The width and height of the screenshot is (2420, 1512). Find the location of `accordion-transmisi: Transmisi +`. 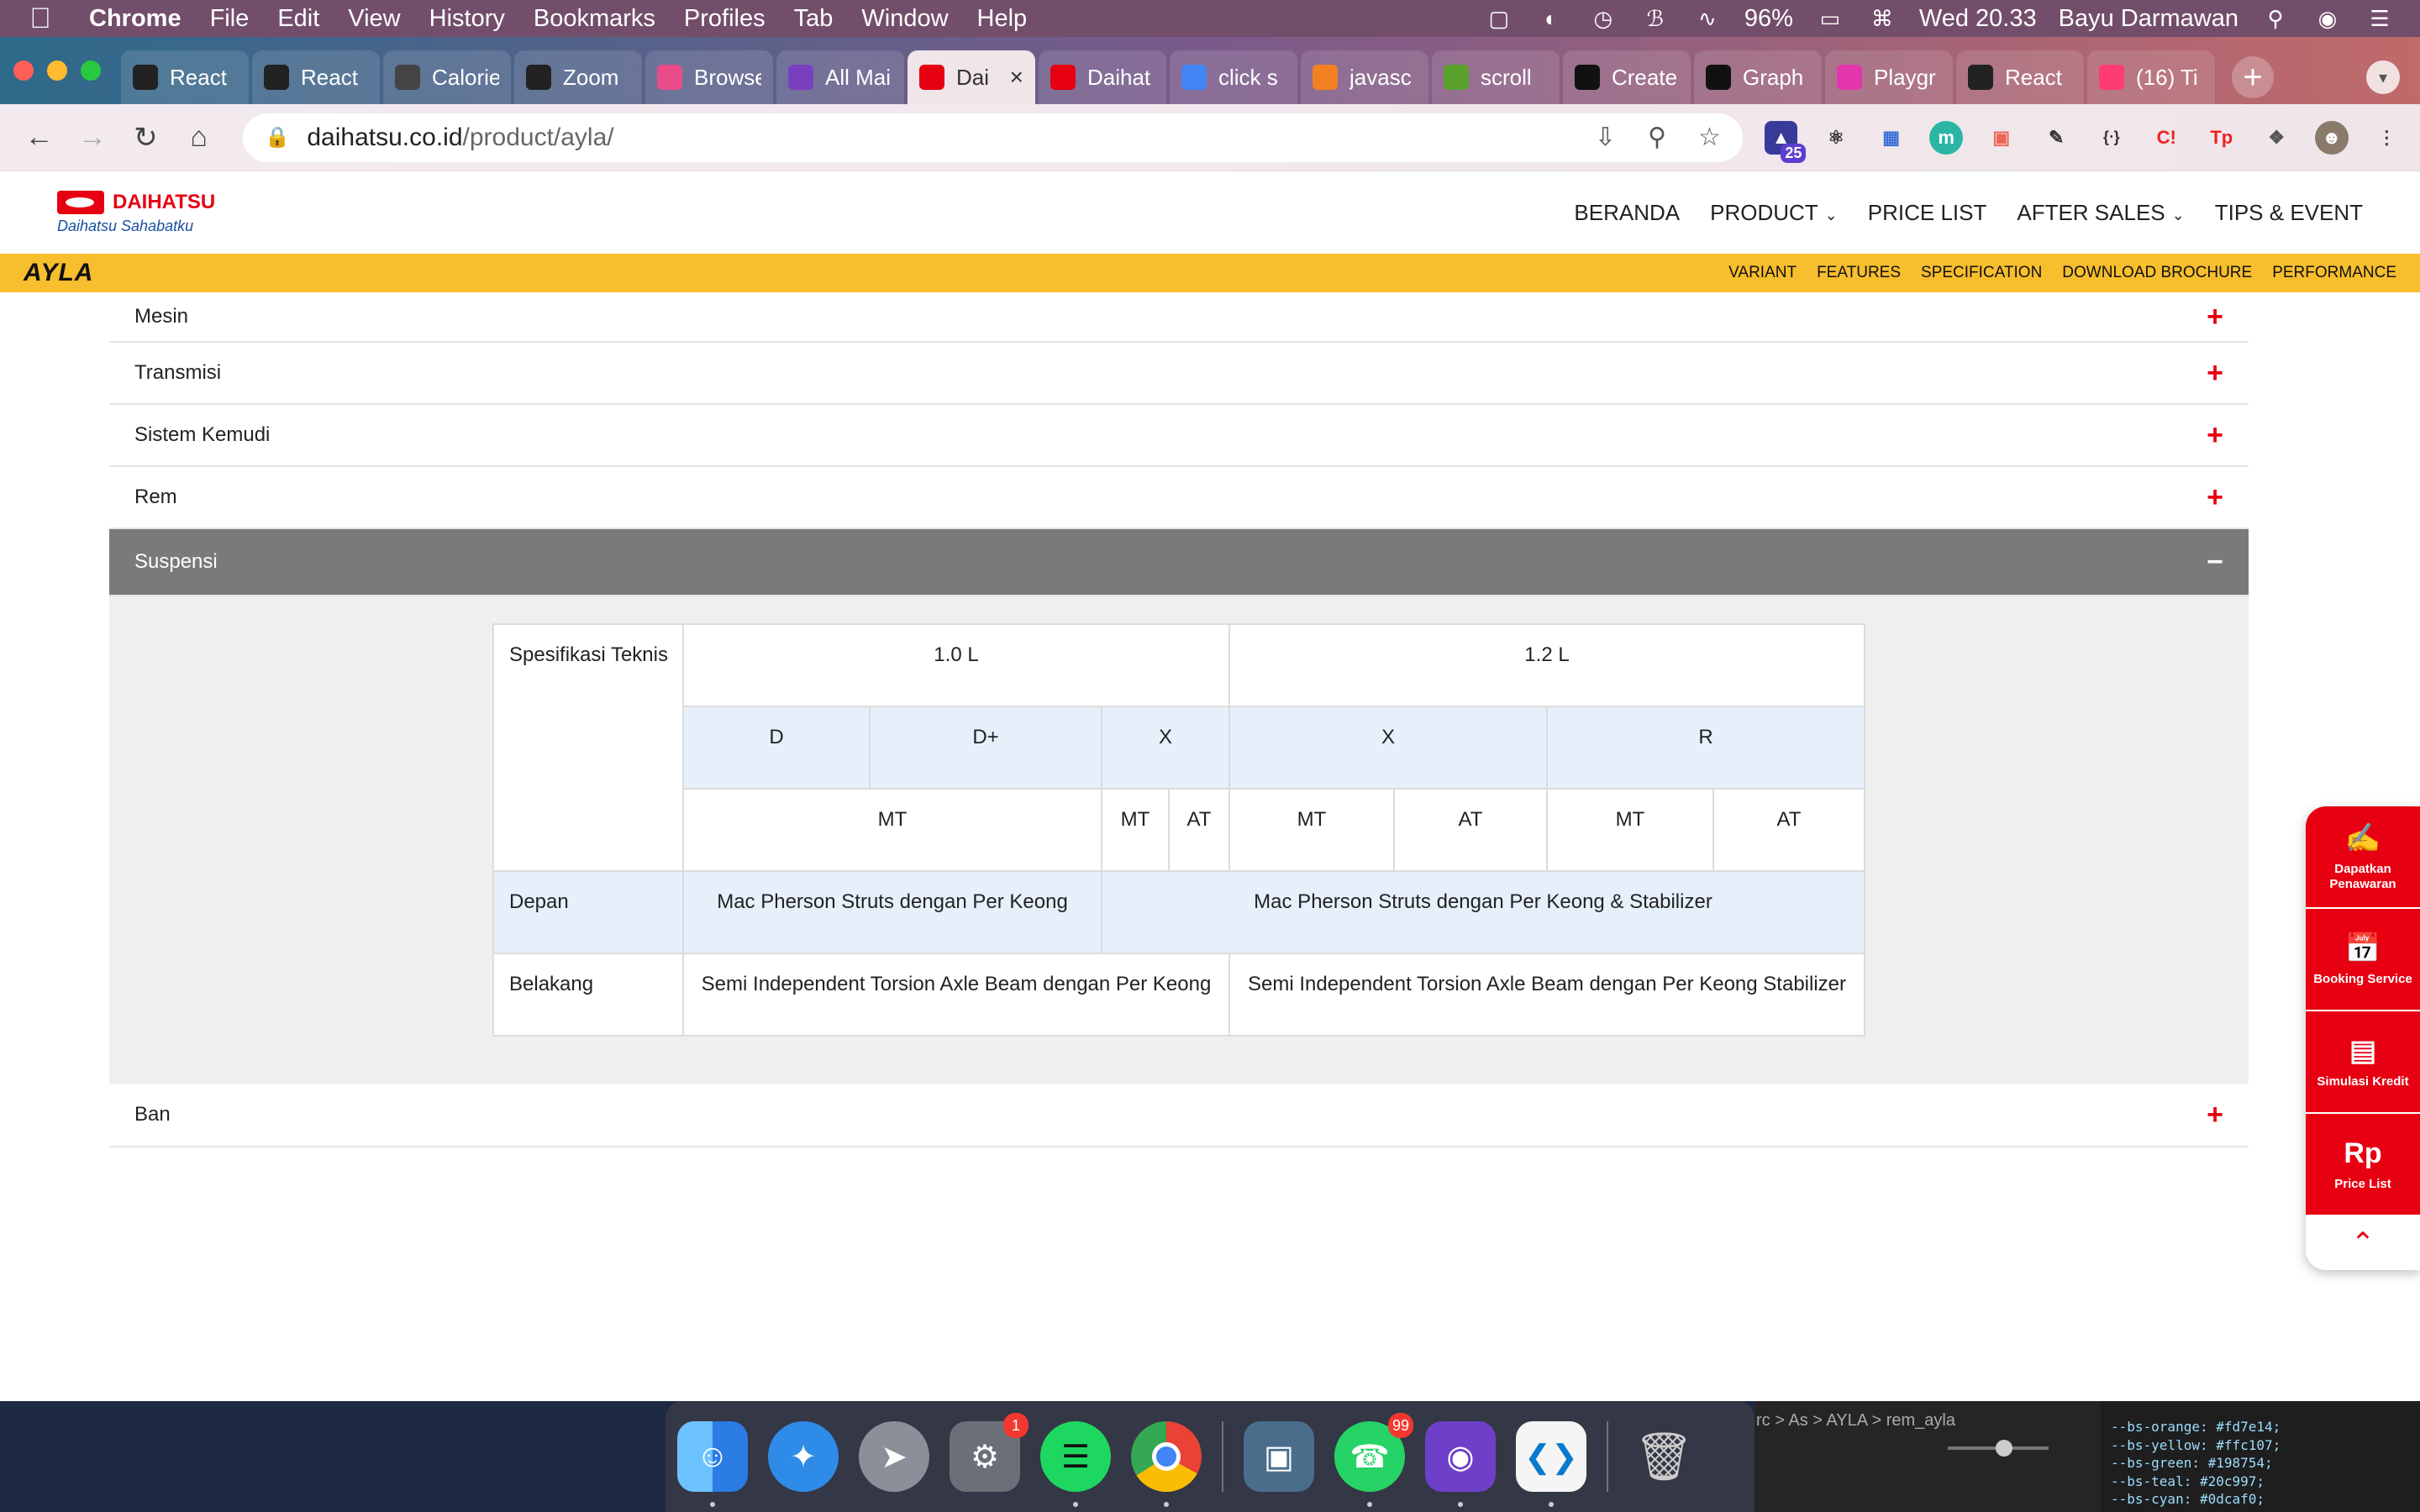

accordion-transmisi: Transmisi + is located at coordinates (1179, 374).